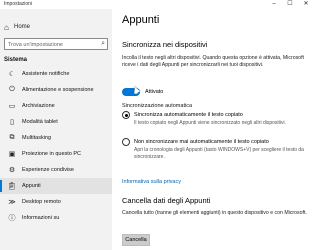  Describe the element at coordinates (151, 182) in the screenshot. I see `privacy-link: Informativa sulla privacy` at that location.